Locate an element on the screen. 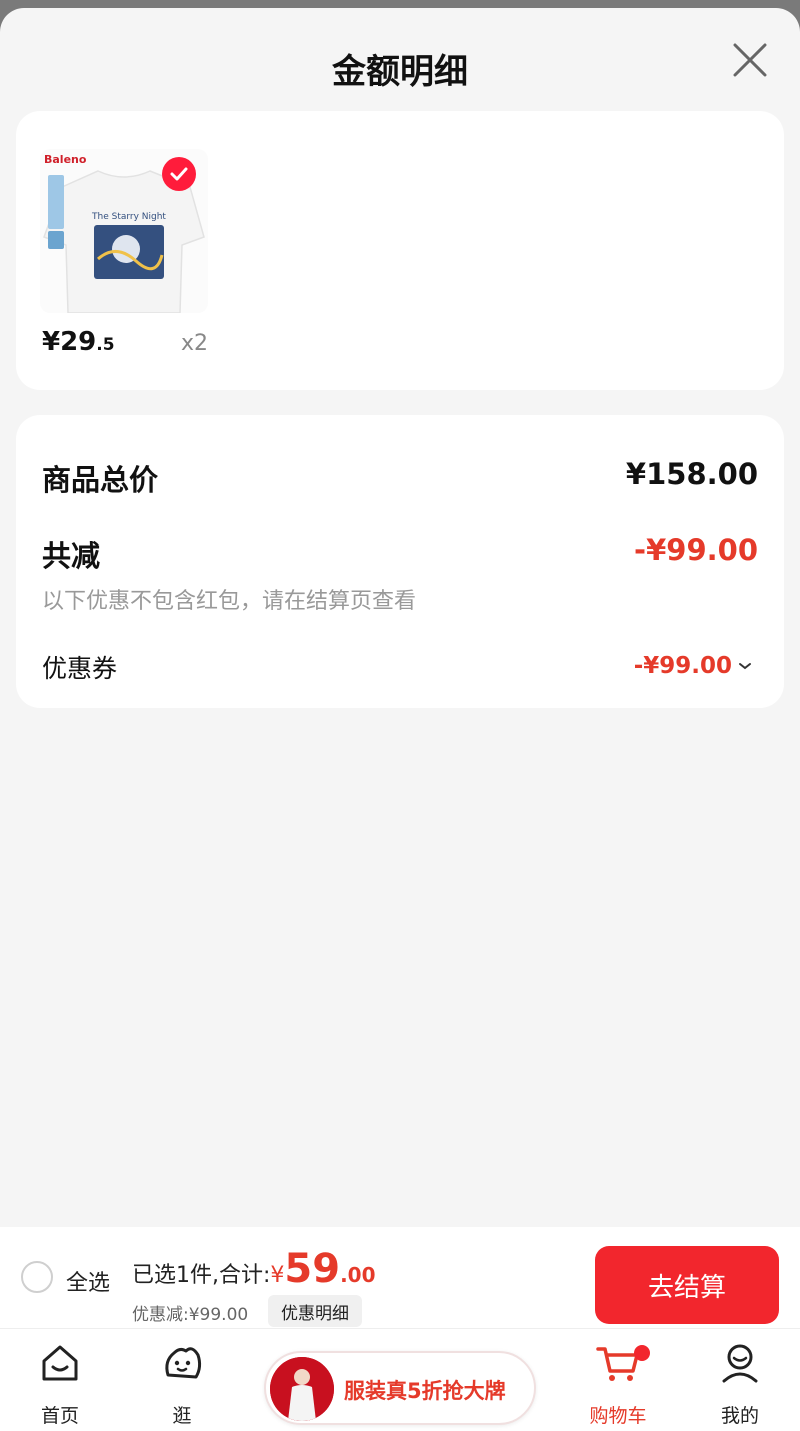  total-reduction-value: -¥99.00 is located at coordinates (696, 550).